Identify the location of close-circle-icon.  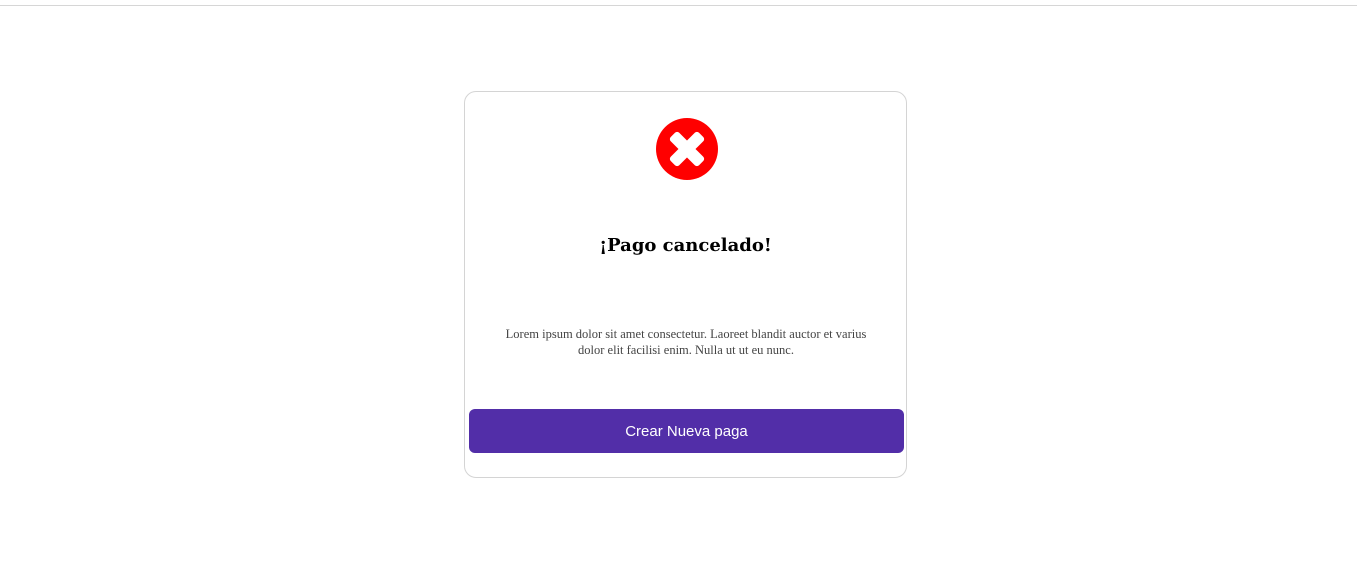
(687, 149).